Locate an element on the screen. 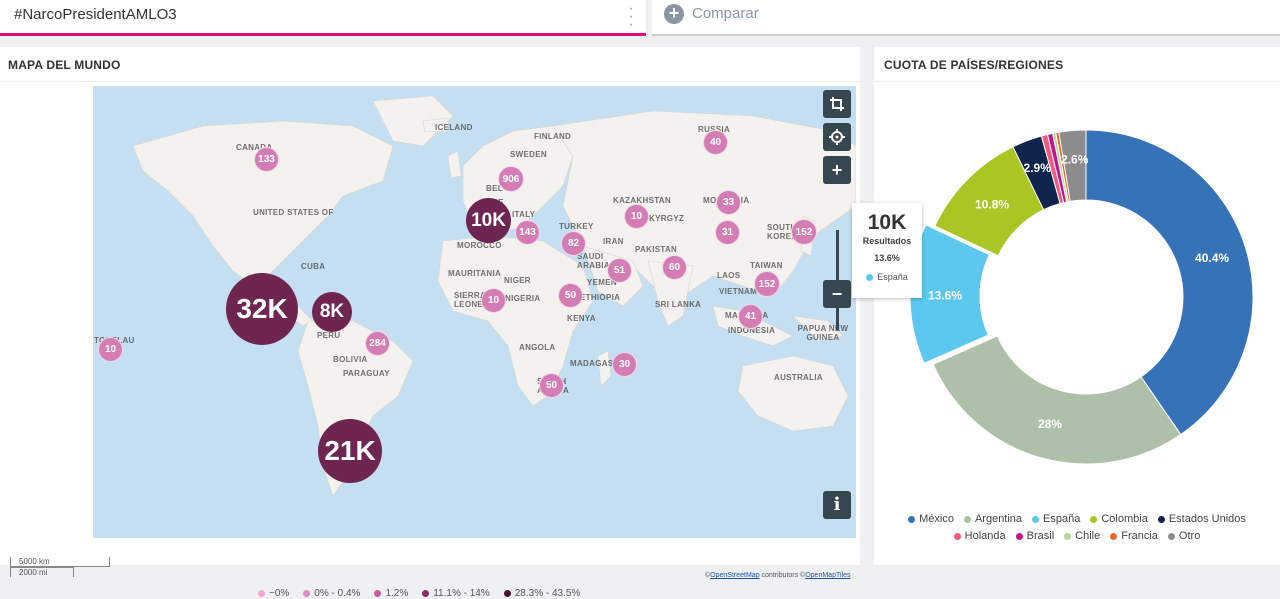 Image resolution: width=1280 pixels, height=599 pixels. place-label: VIETNAM is located at coordinates (738, 291).